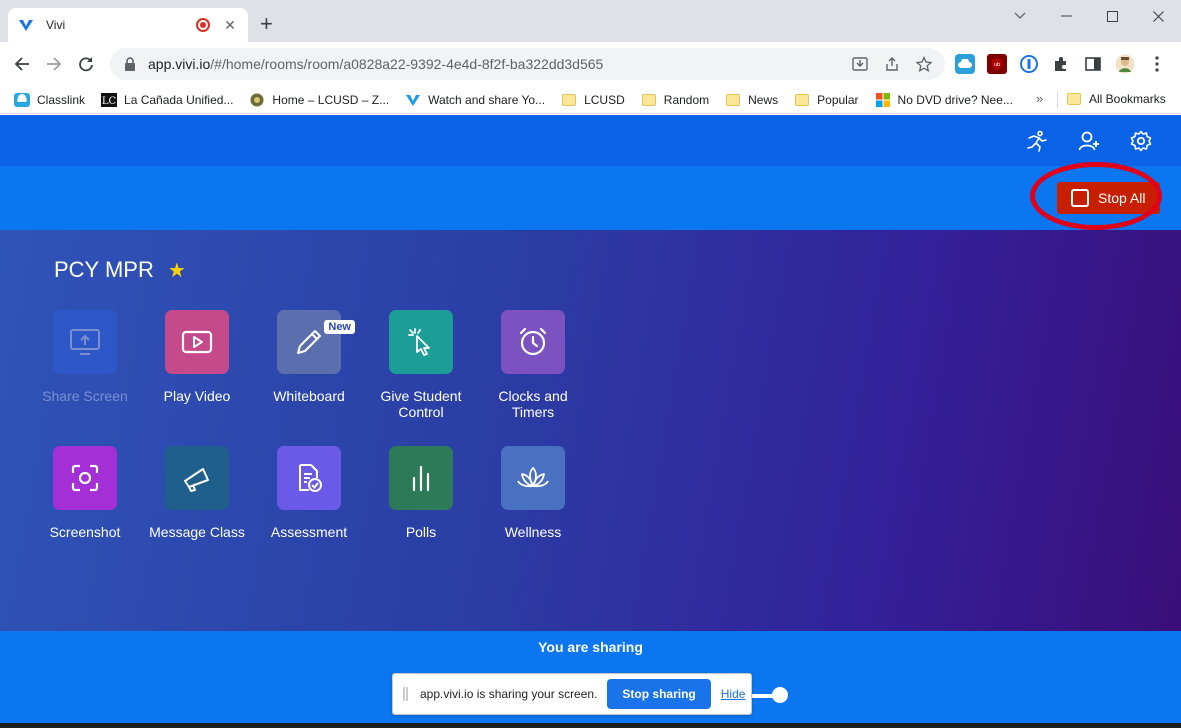  What do you see at coordinates (413, 100) in the screenshot?
I see `vivi-icon` at bounding box center [413, 100].